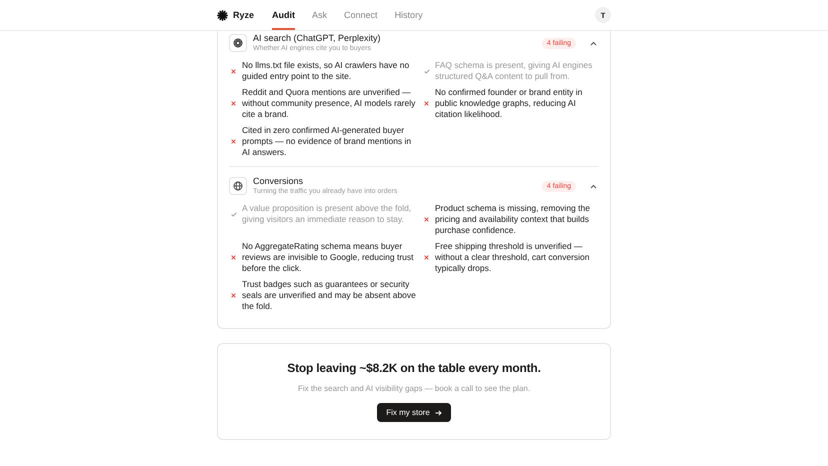  Describe the element at coordinates (361, 15) in the screenshot. I see `nav-tab: Connect` at that location.